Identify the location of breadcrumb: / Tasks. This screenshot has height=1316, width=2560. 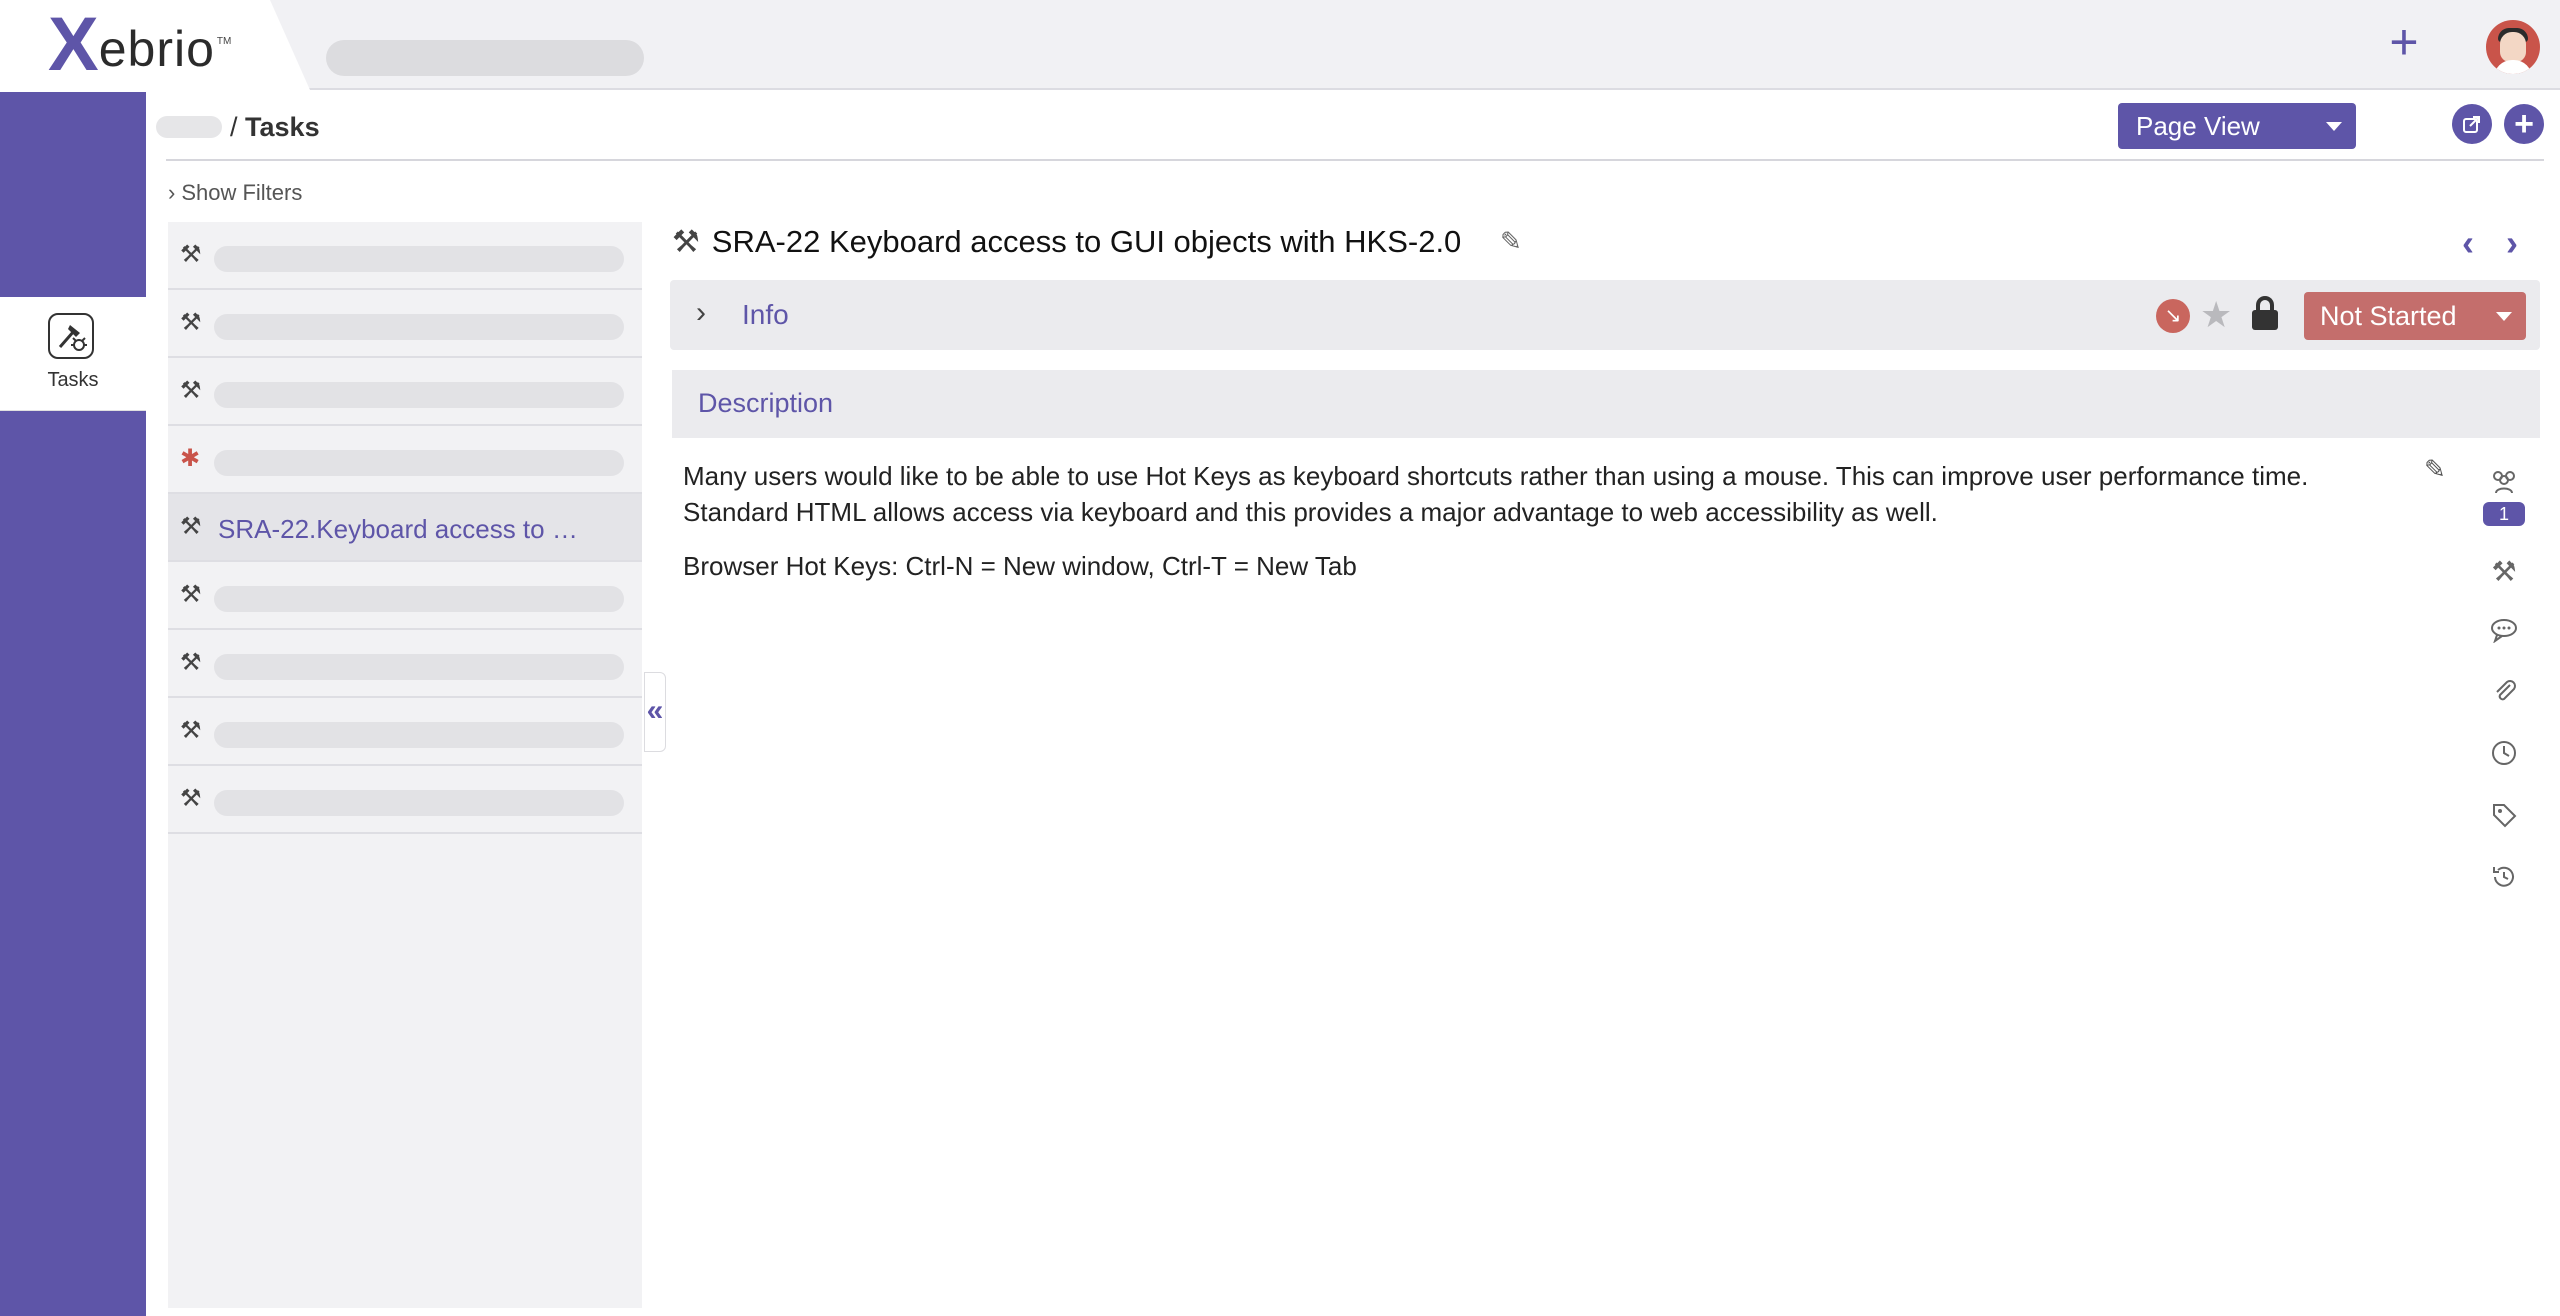
(275, 127).